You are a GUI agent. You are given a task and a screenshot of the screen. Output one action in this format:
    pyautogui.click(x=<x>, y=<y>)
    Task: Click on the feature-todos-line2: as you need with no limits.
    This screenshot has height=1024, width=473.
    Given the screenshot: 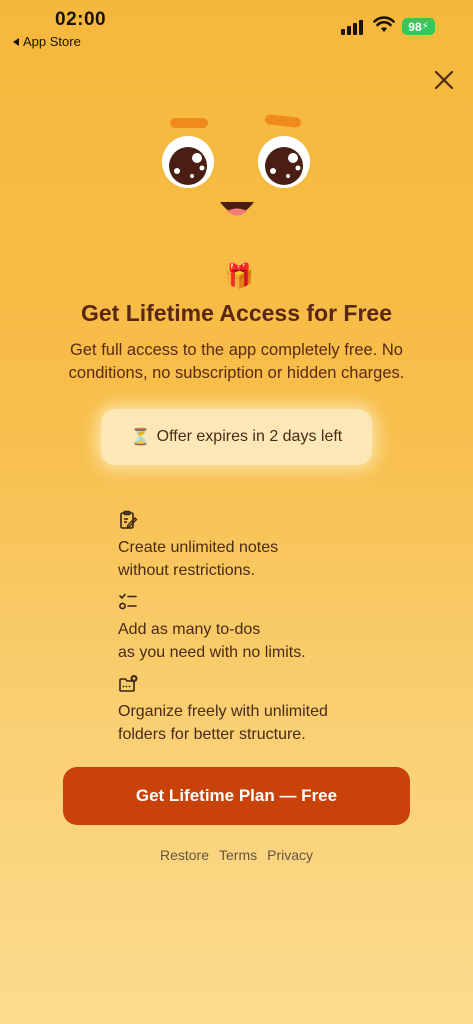 What is the action you would take?
    pyautogui.click(x=212, y=652)
    